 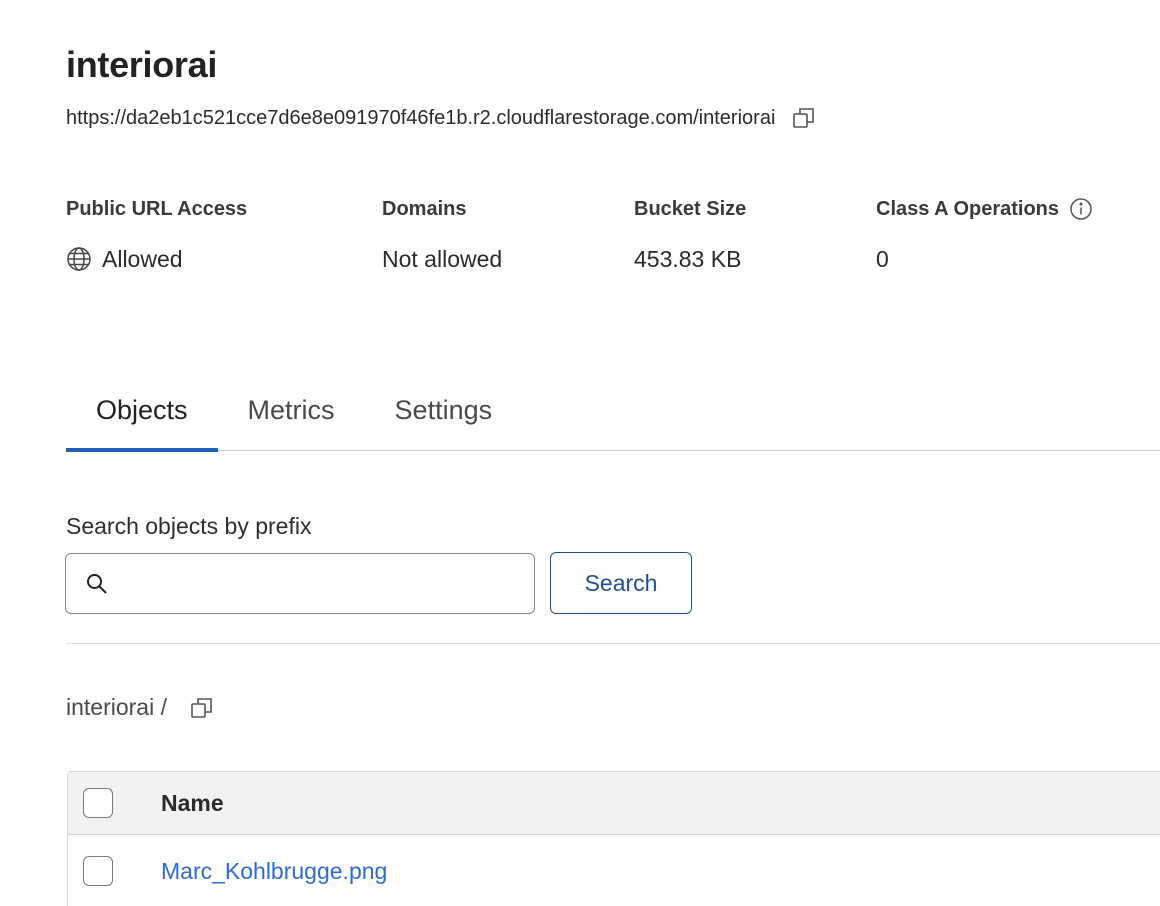 I want to click on stat-label-row: Class A Operations, so click(x=984, y=209).